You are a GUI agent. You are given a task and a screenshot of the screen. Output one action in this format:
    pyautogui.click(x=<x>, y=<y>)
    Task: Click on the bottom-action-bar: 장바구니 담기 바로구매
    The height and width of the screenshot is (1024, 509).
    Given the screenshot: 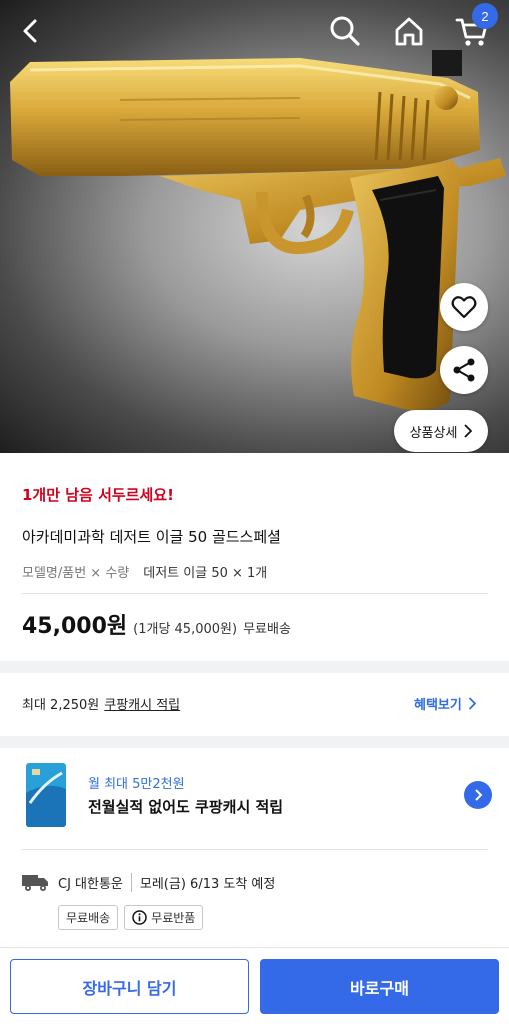 What is the action you would take?
    pyautogui.click(x=254, y=985)
    